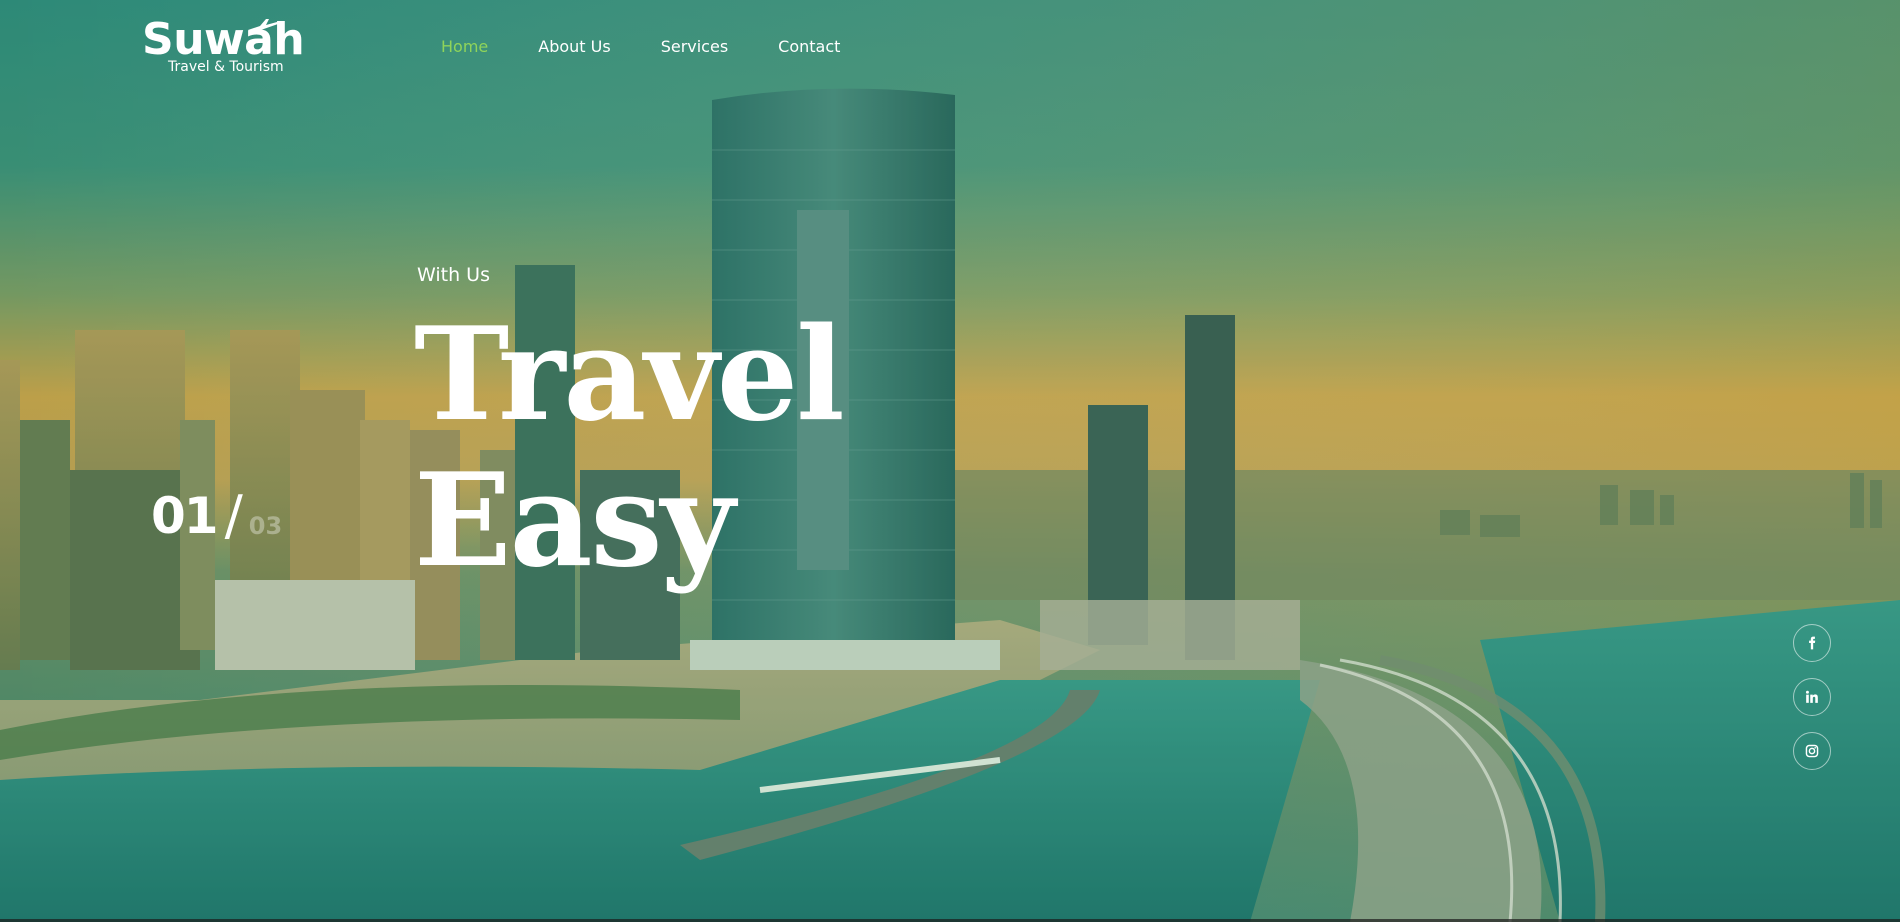 This screenshot has height=922, width=1900. Describe the element at coordinates (265, 526) in the screenshot. I see `slide-total: 03` at that location.